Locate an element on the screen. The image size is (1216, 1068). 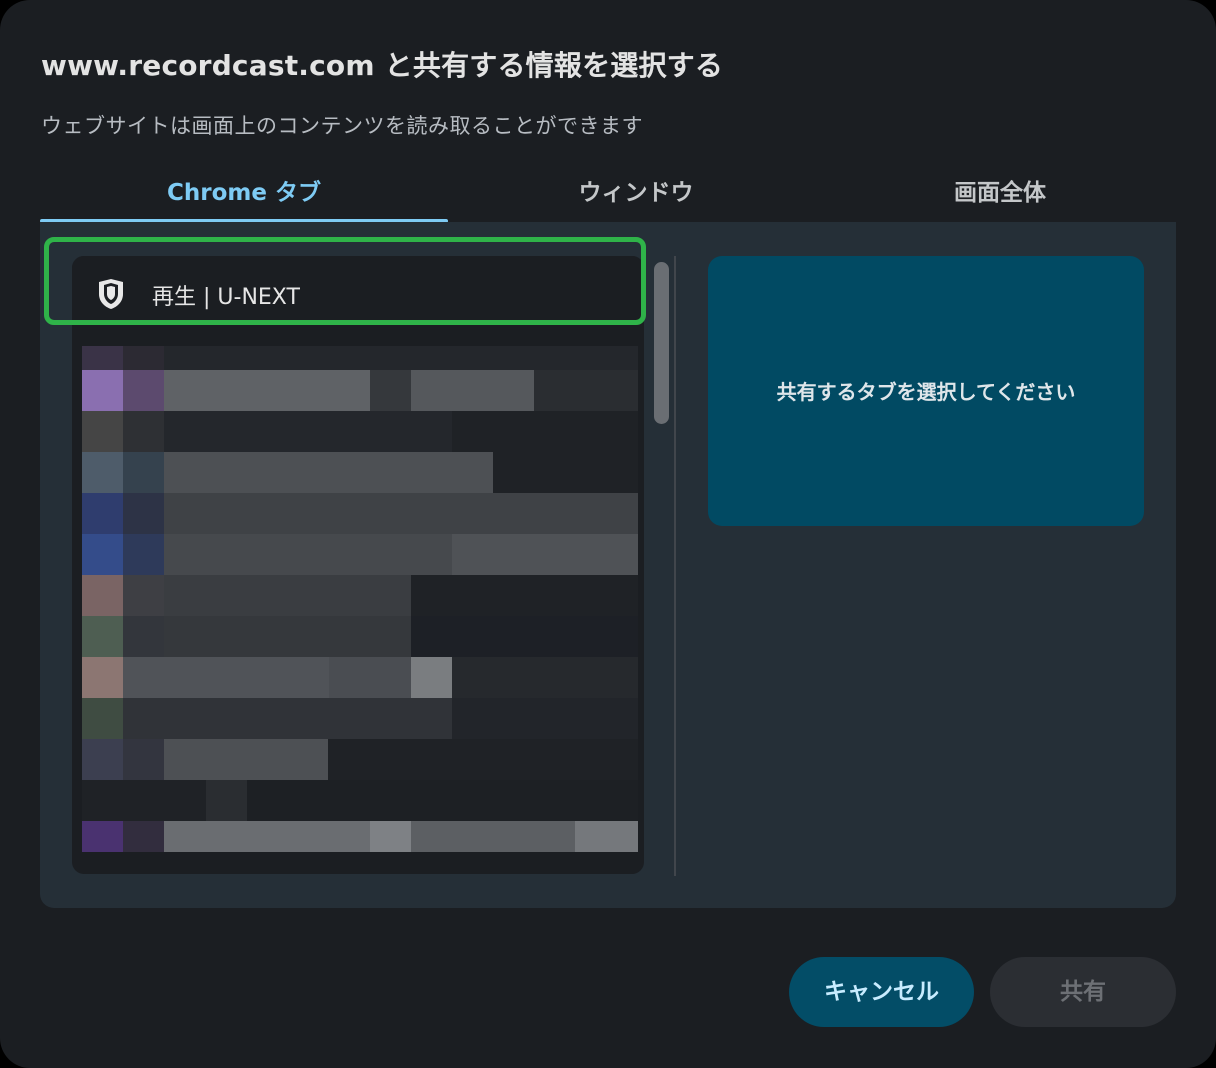
list-item-u-next: 再生 | U-NEXT is located at coordinates (358, 294).